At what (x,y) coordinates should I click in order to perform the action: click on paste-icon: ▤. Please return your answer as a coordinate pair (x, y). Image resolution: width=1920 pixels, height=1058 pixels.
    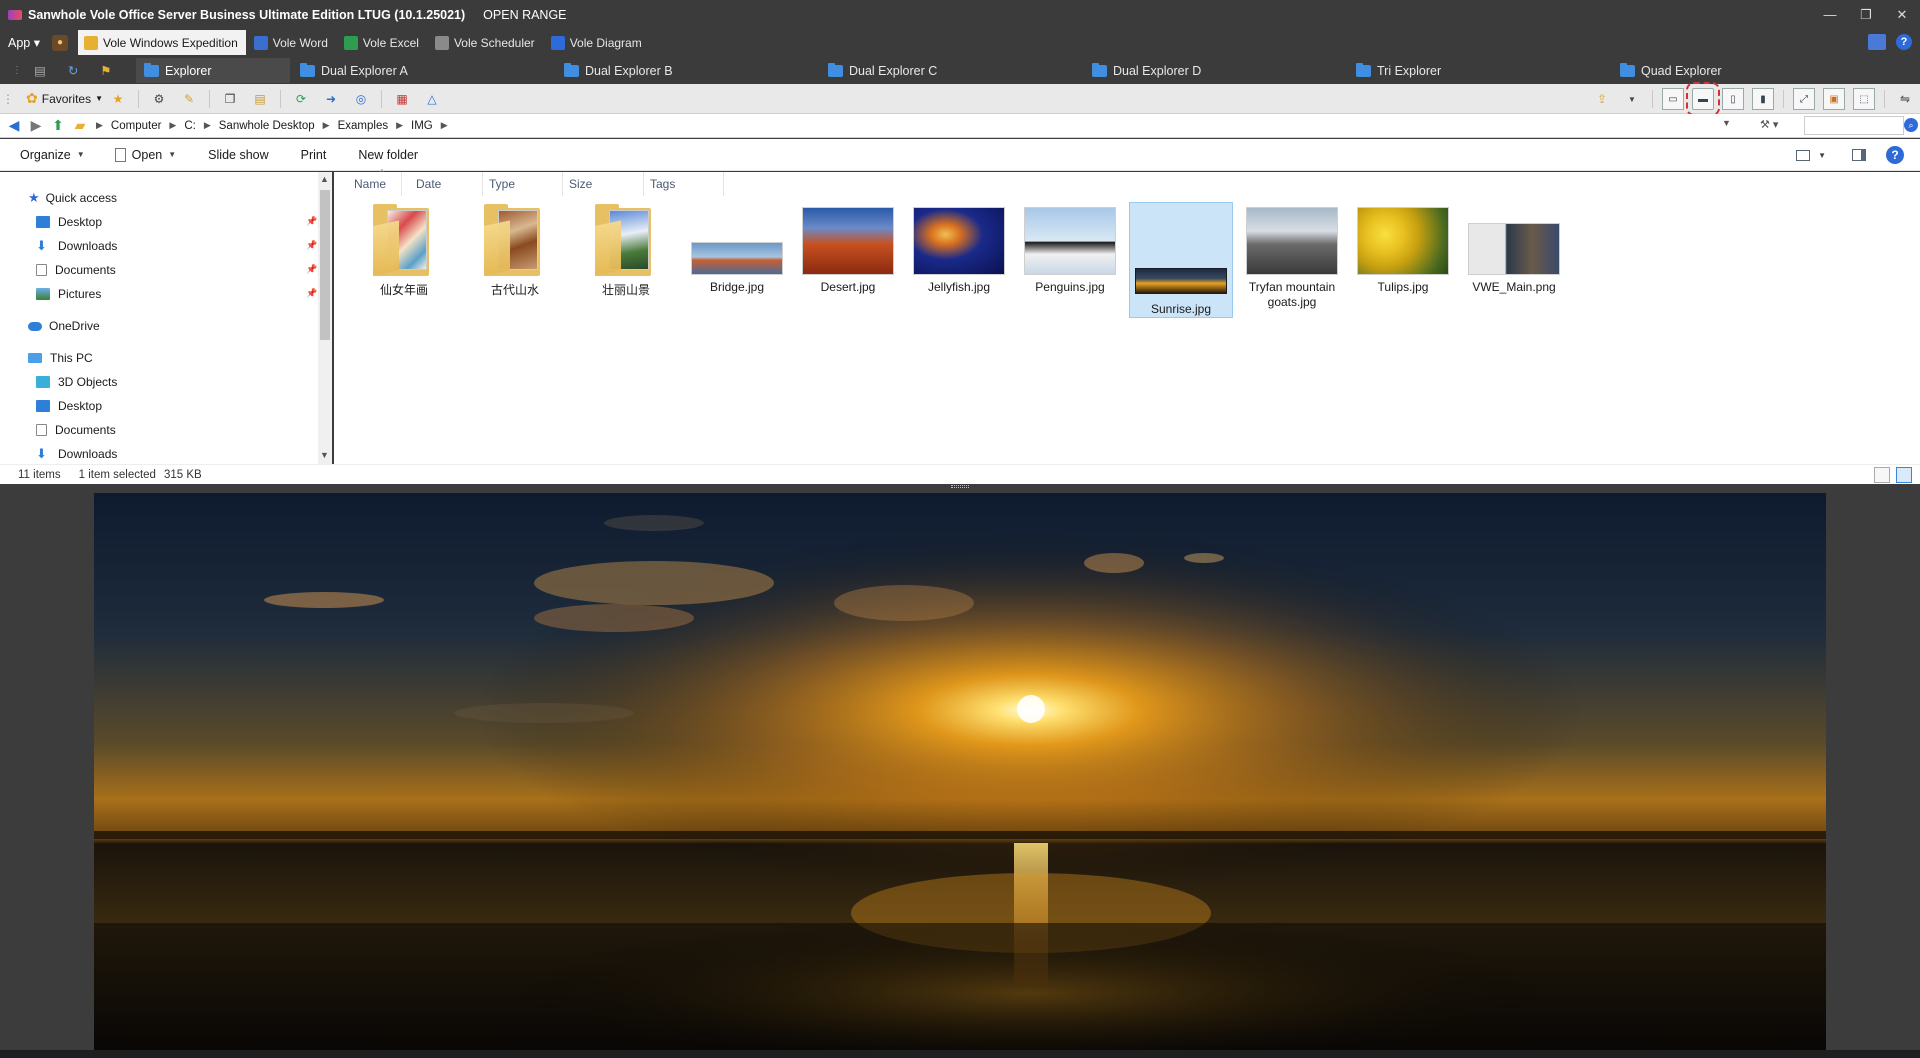
    Looking at the image, I should click on (260, 99).